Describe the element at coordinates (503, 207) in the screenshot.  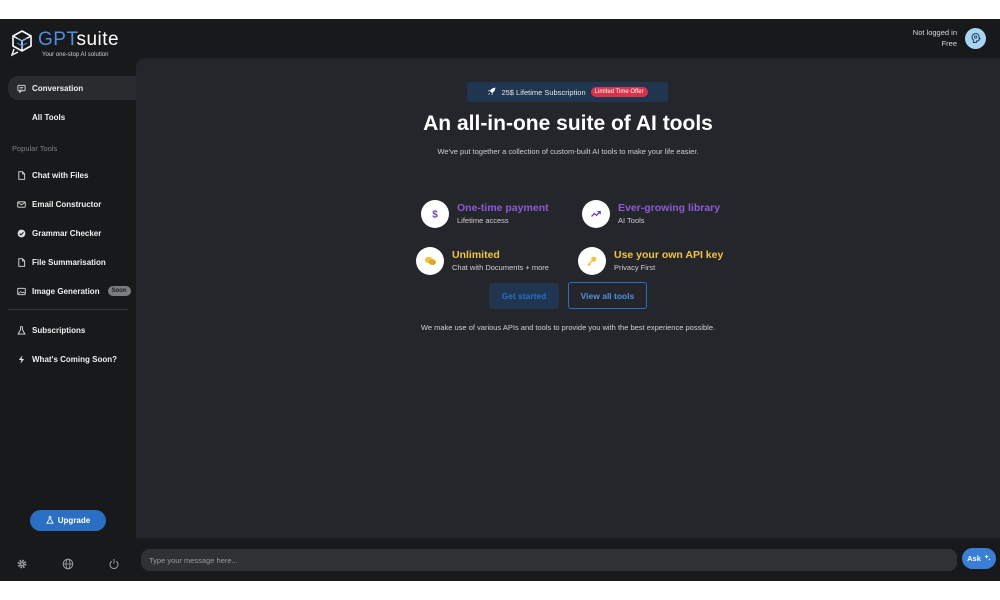
I see `feature-title: One-time payment` at that location.